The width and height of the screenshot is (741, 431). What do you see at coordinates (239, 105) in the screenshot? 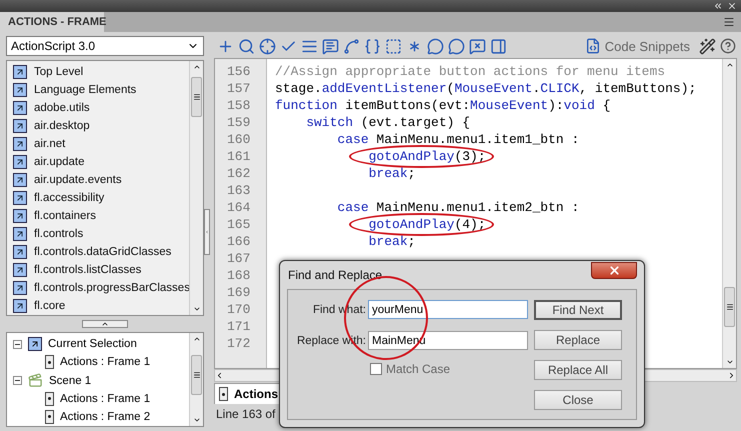
I see `line-number: 158` at bounding box center [239, 105].